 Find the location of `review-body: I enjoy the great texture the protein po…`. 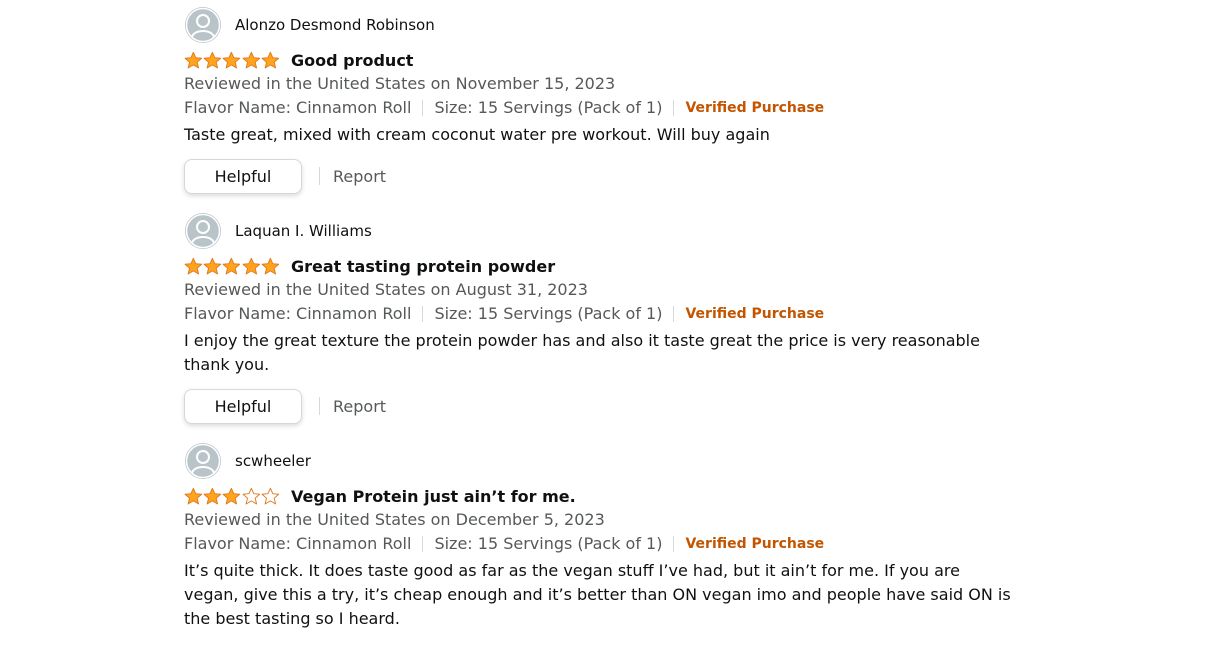

review-body: I enjoy the great texture the protein po… is located at coordinates (582, 352).